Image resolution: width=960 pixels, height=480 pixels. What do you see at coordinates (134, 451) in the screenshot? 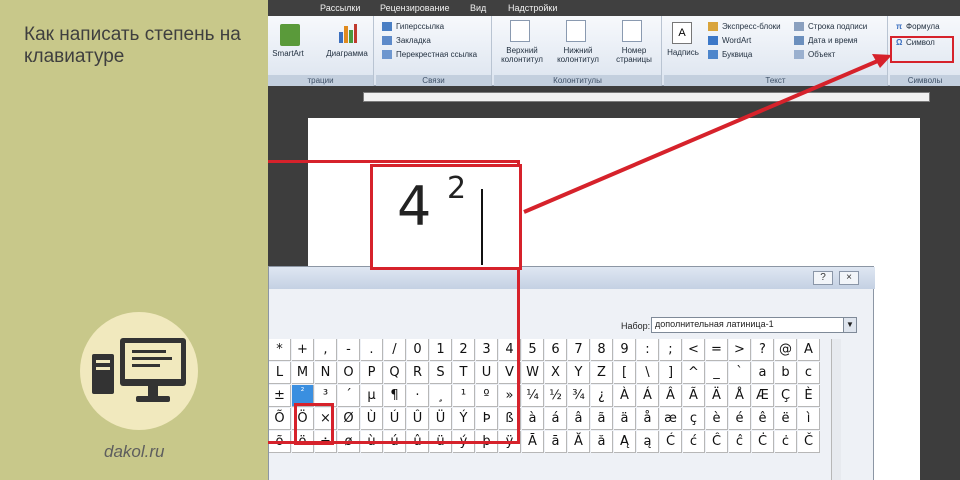
I see `site-name: dakol.ru` at bounding box center [134, 451].